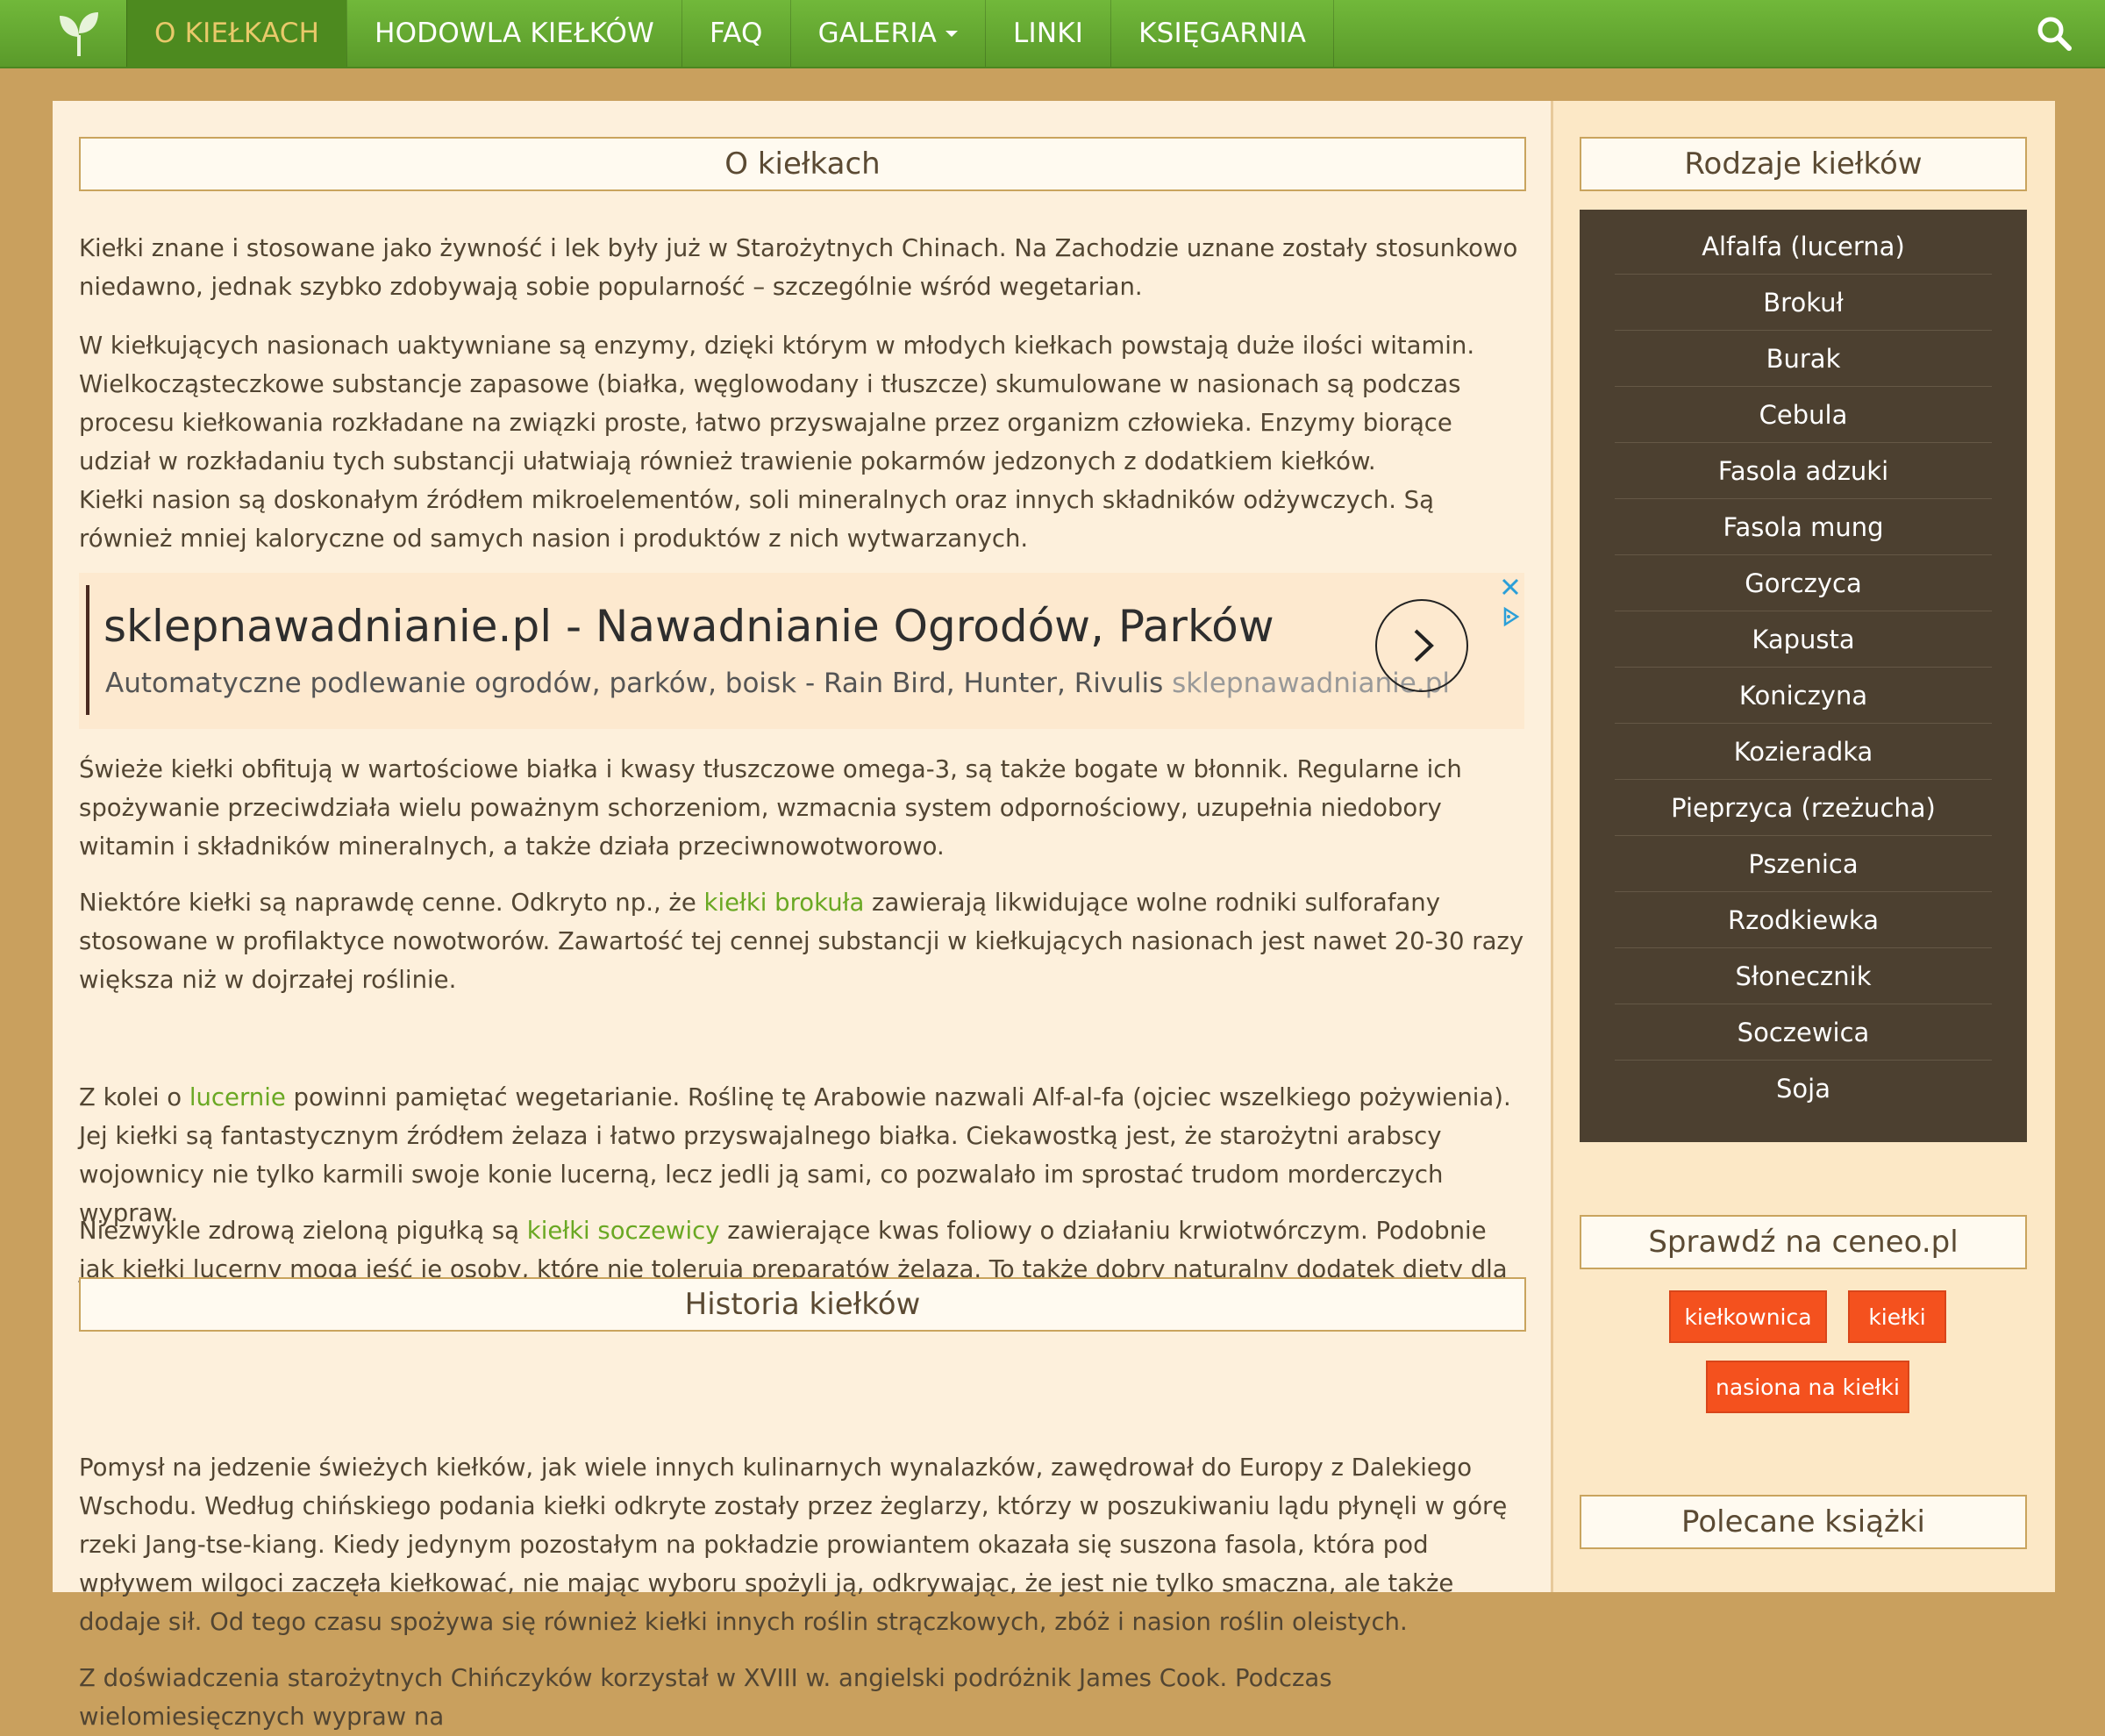  What do you see at coordinates (1803, 471) in the screenshot?
I see `sprout-list-item: Fasola adzuki` at bounding box center [1803, 471].